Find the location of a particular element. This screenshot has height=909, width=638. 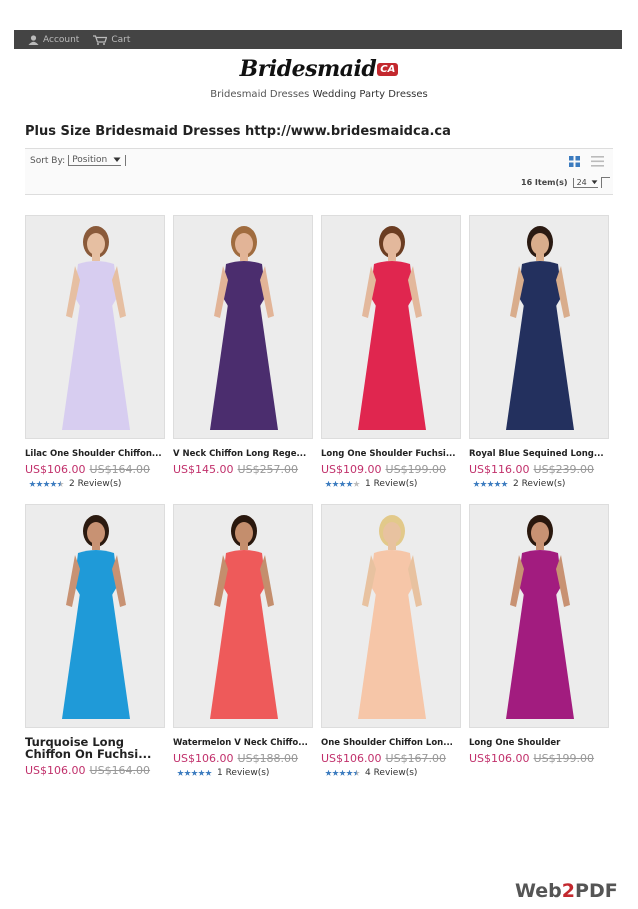

sort-select: Position is located at coordinates (95, 160).